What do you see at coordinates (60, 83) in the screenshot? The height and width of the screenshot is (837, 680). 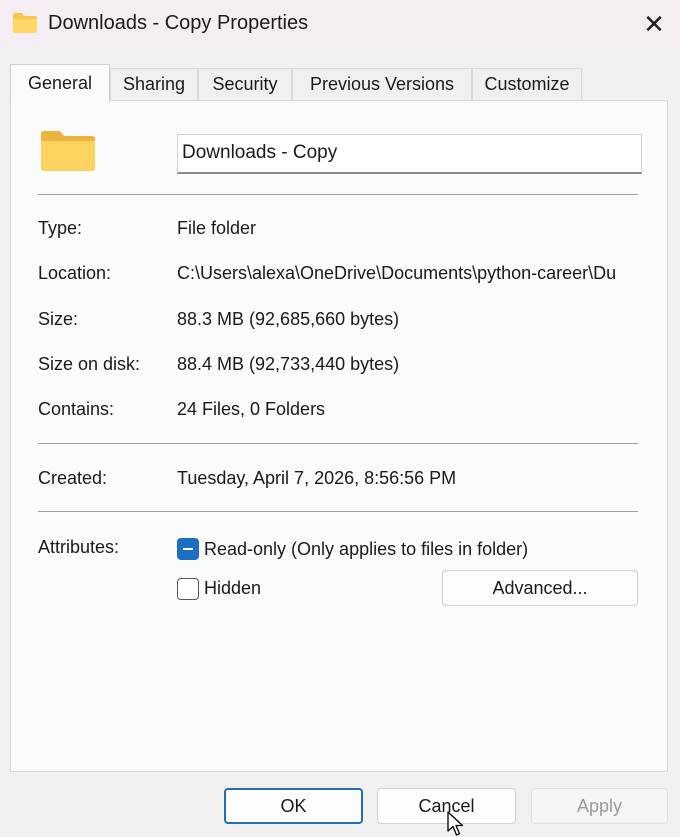 I see `tab-general: General` at bounding box center [60, 83].